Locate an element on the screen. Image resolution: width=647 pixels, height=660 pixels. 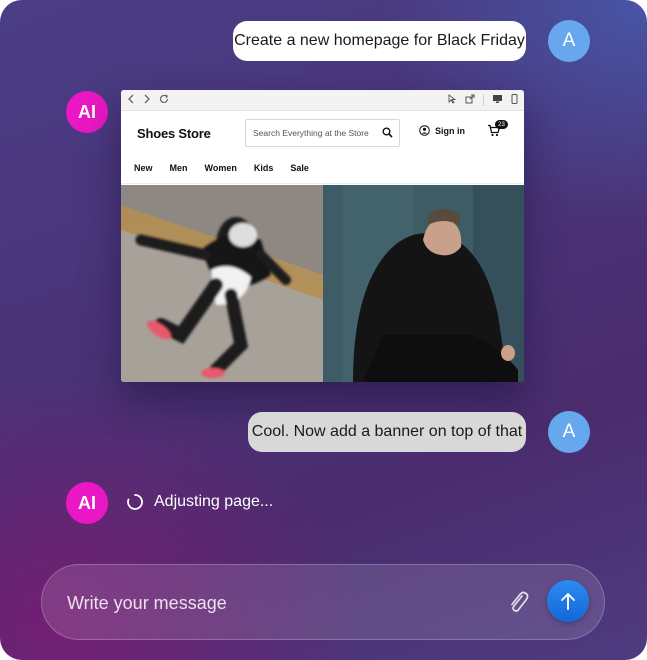
message-composer: Write your message is located at coordinates (323, 602).